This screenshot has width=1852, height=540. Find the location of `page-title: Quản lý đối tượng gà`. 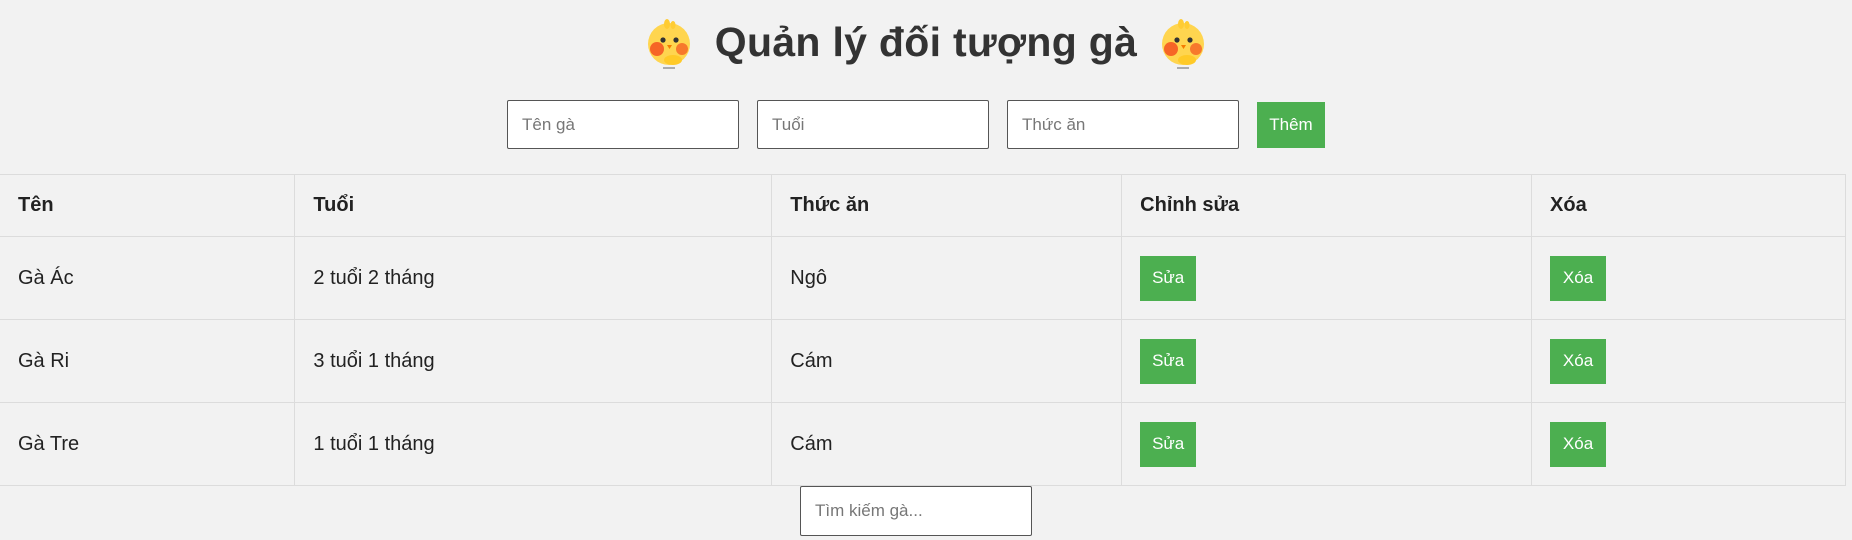

page-title: Quản lý đối tượng gà is located at coordinates (926, 41).